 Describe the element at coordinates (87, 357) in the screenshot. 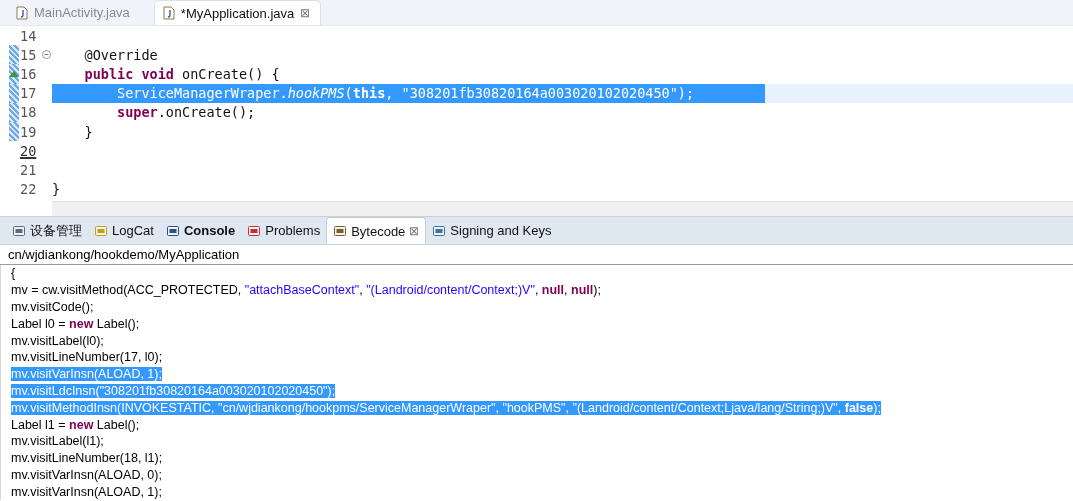

I see `code-line: mv.visitLineNumber(17, l0);` at that location.